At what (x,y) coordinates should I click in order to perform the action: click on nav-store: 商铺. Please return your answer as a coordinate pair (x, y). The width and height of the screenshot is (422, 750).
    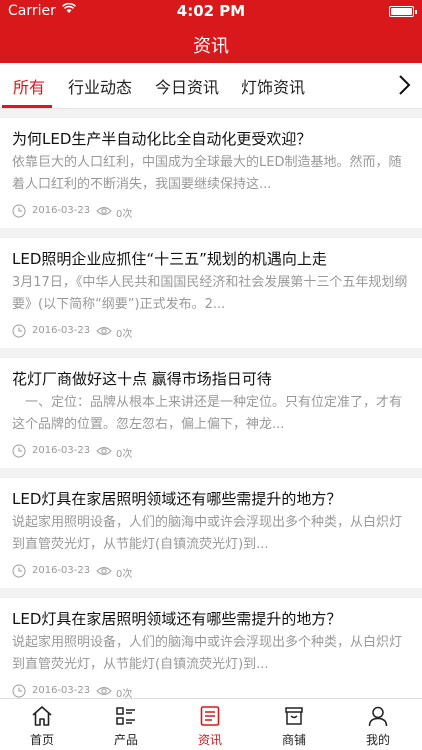
    Looking at the image, I should click on (294, 724).